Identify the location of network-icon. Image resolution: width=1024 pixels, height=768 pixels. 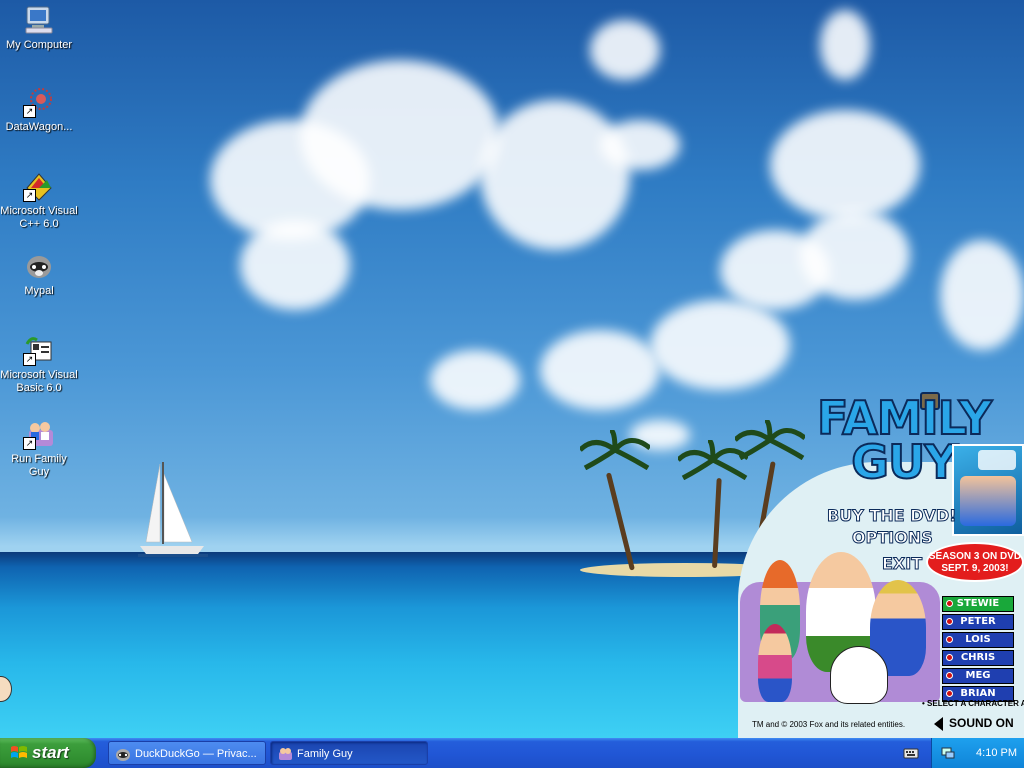
(948, 753).